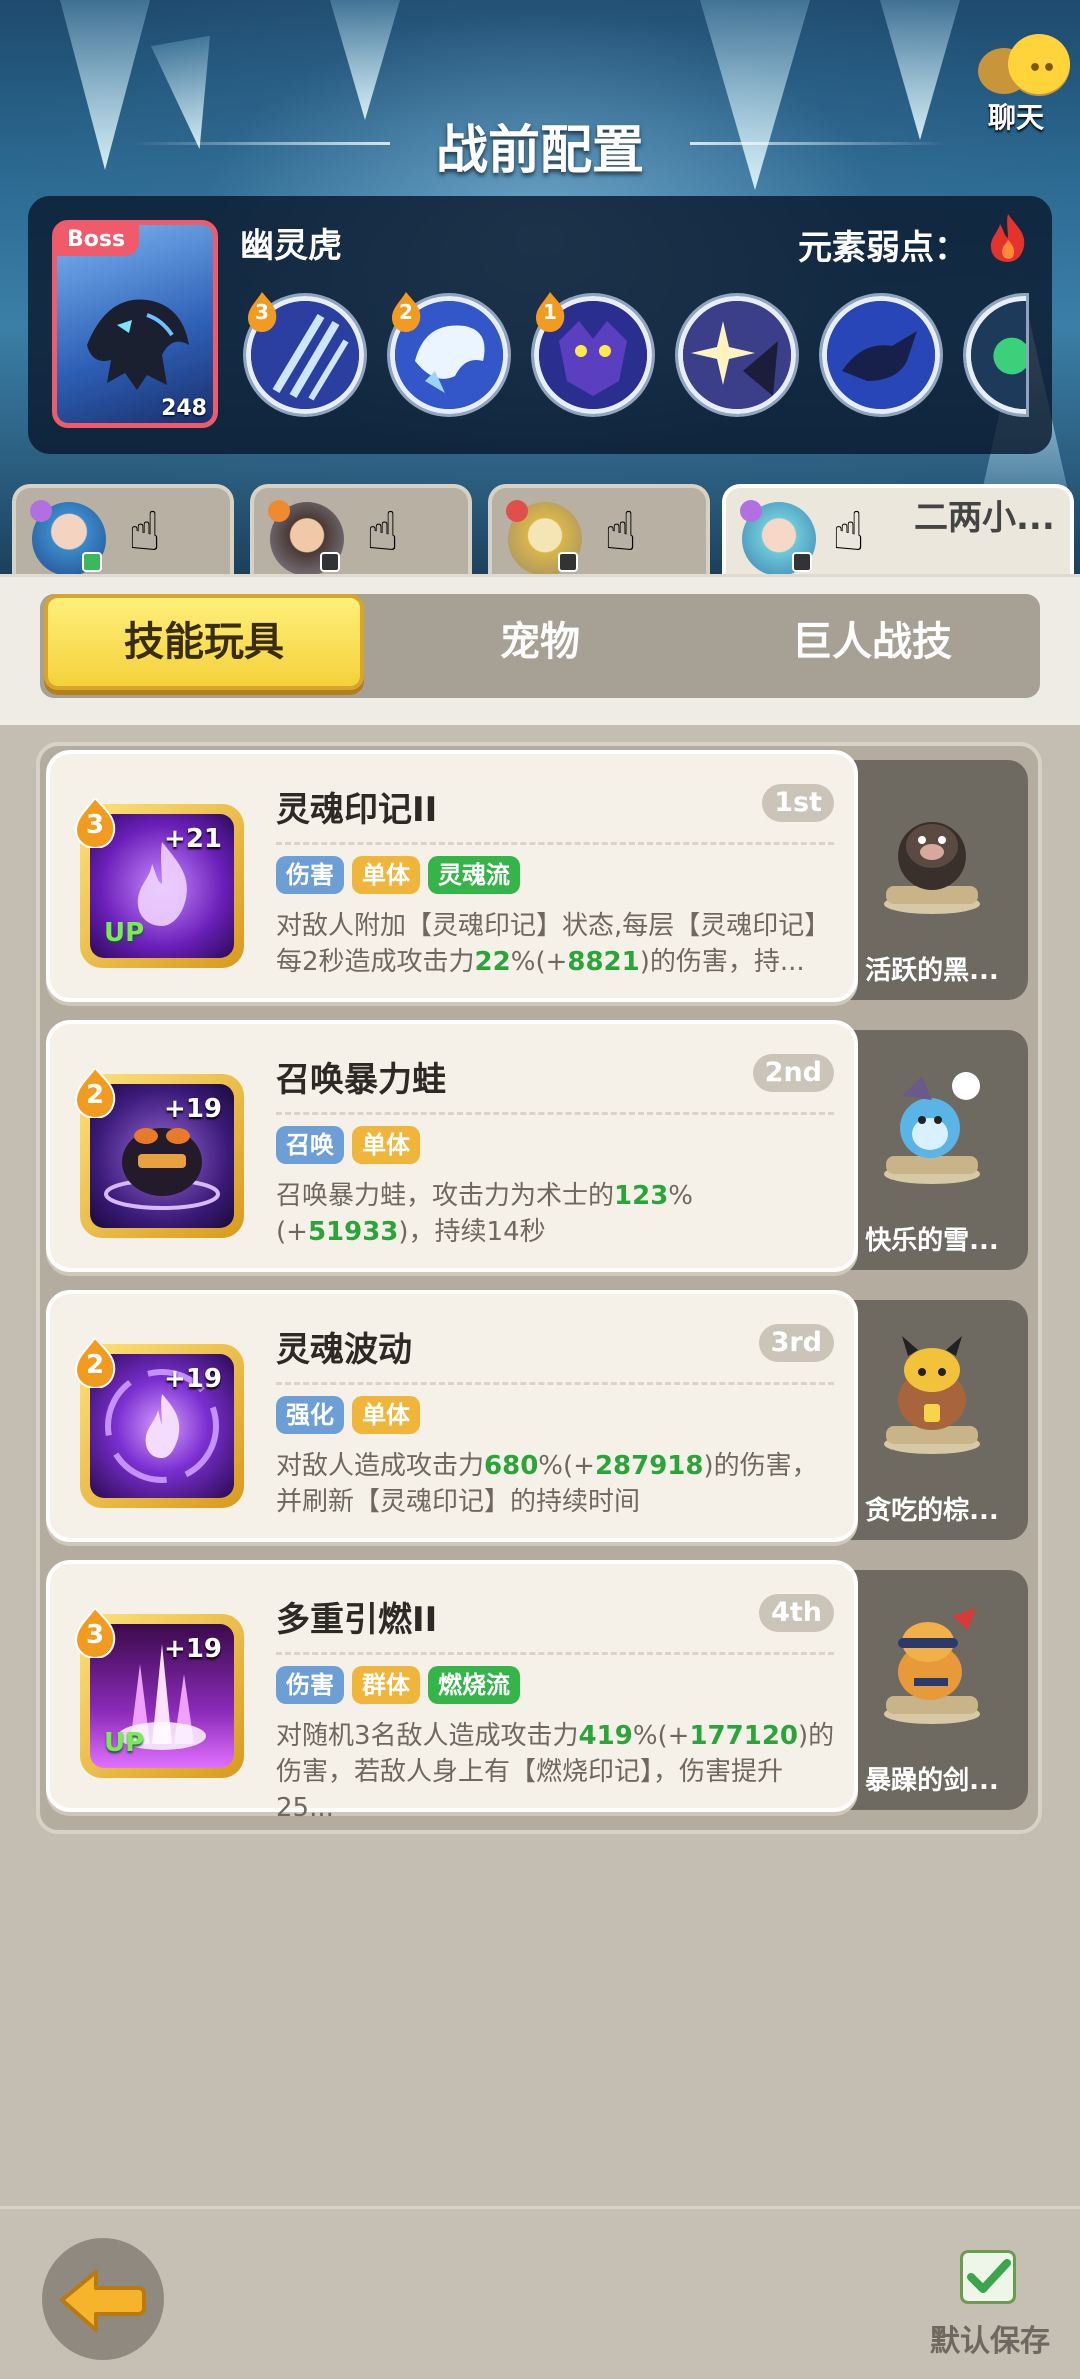 The image size is (1080, 2379). I want to click on skill-level: 2, so click(95, 1365).